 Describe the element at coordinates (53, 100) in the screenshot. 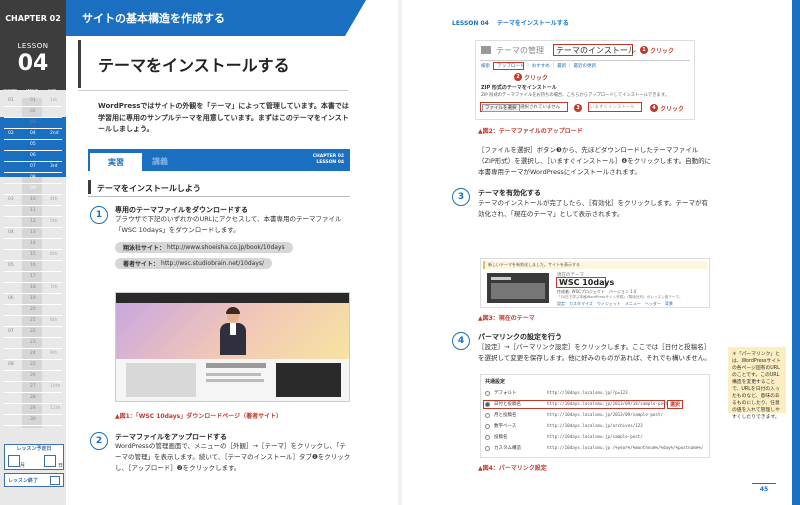

I see `sidebar-date: 1st` at that location.